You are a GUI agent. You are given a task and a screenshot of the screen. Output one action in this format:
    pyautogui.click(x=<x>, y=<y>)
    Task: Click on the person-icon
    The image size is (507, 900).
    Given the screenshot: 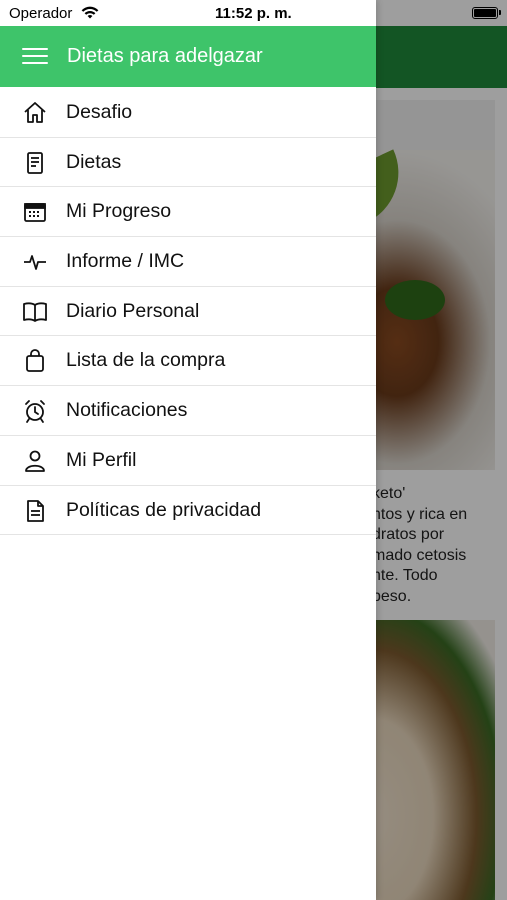 What is the action you would take?
    pyautogui.click(x=35, y=461)
    